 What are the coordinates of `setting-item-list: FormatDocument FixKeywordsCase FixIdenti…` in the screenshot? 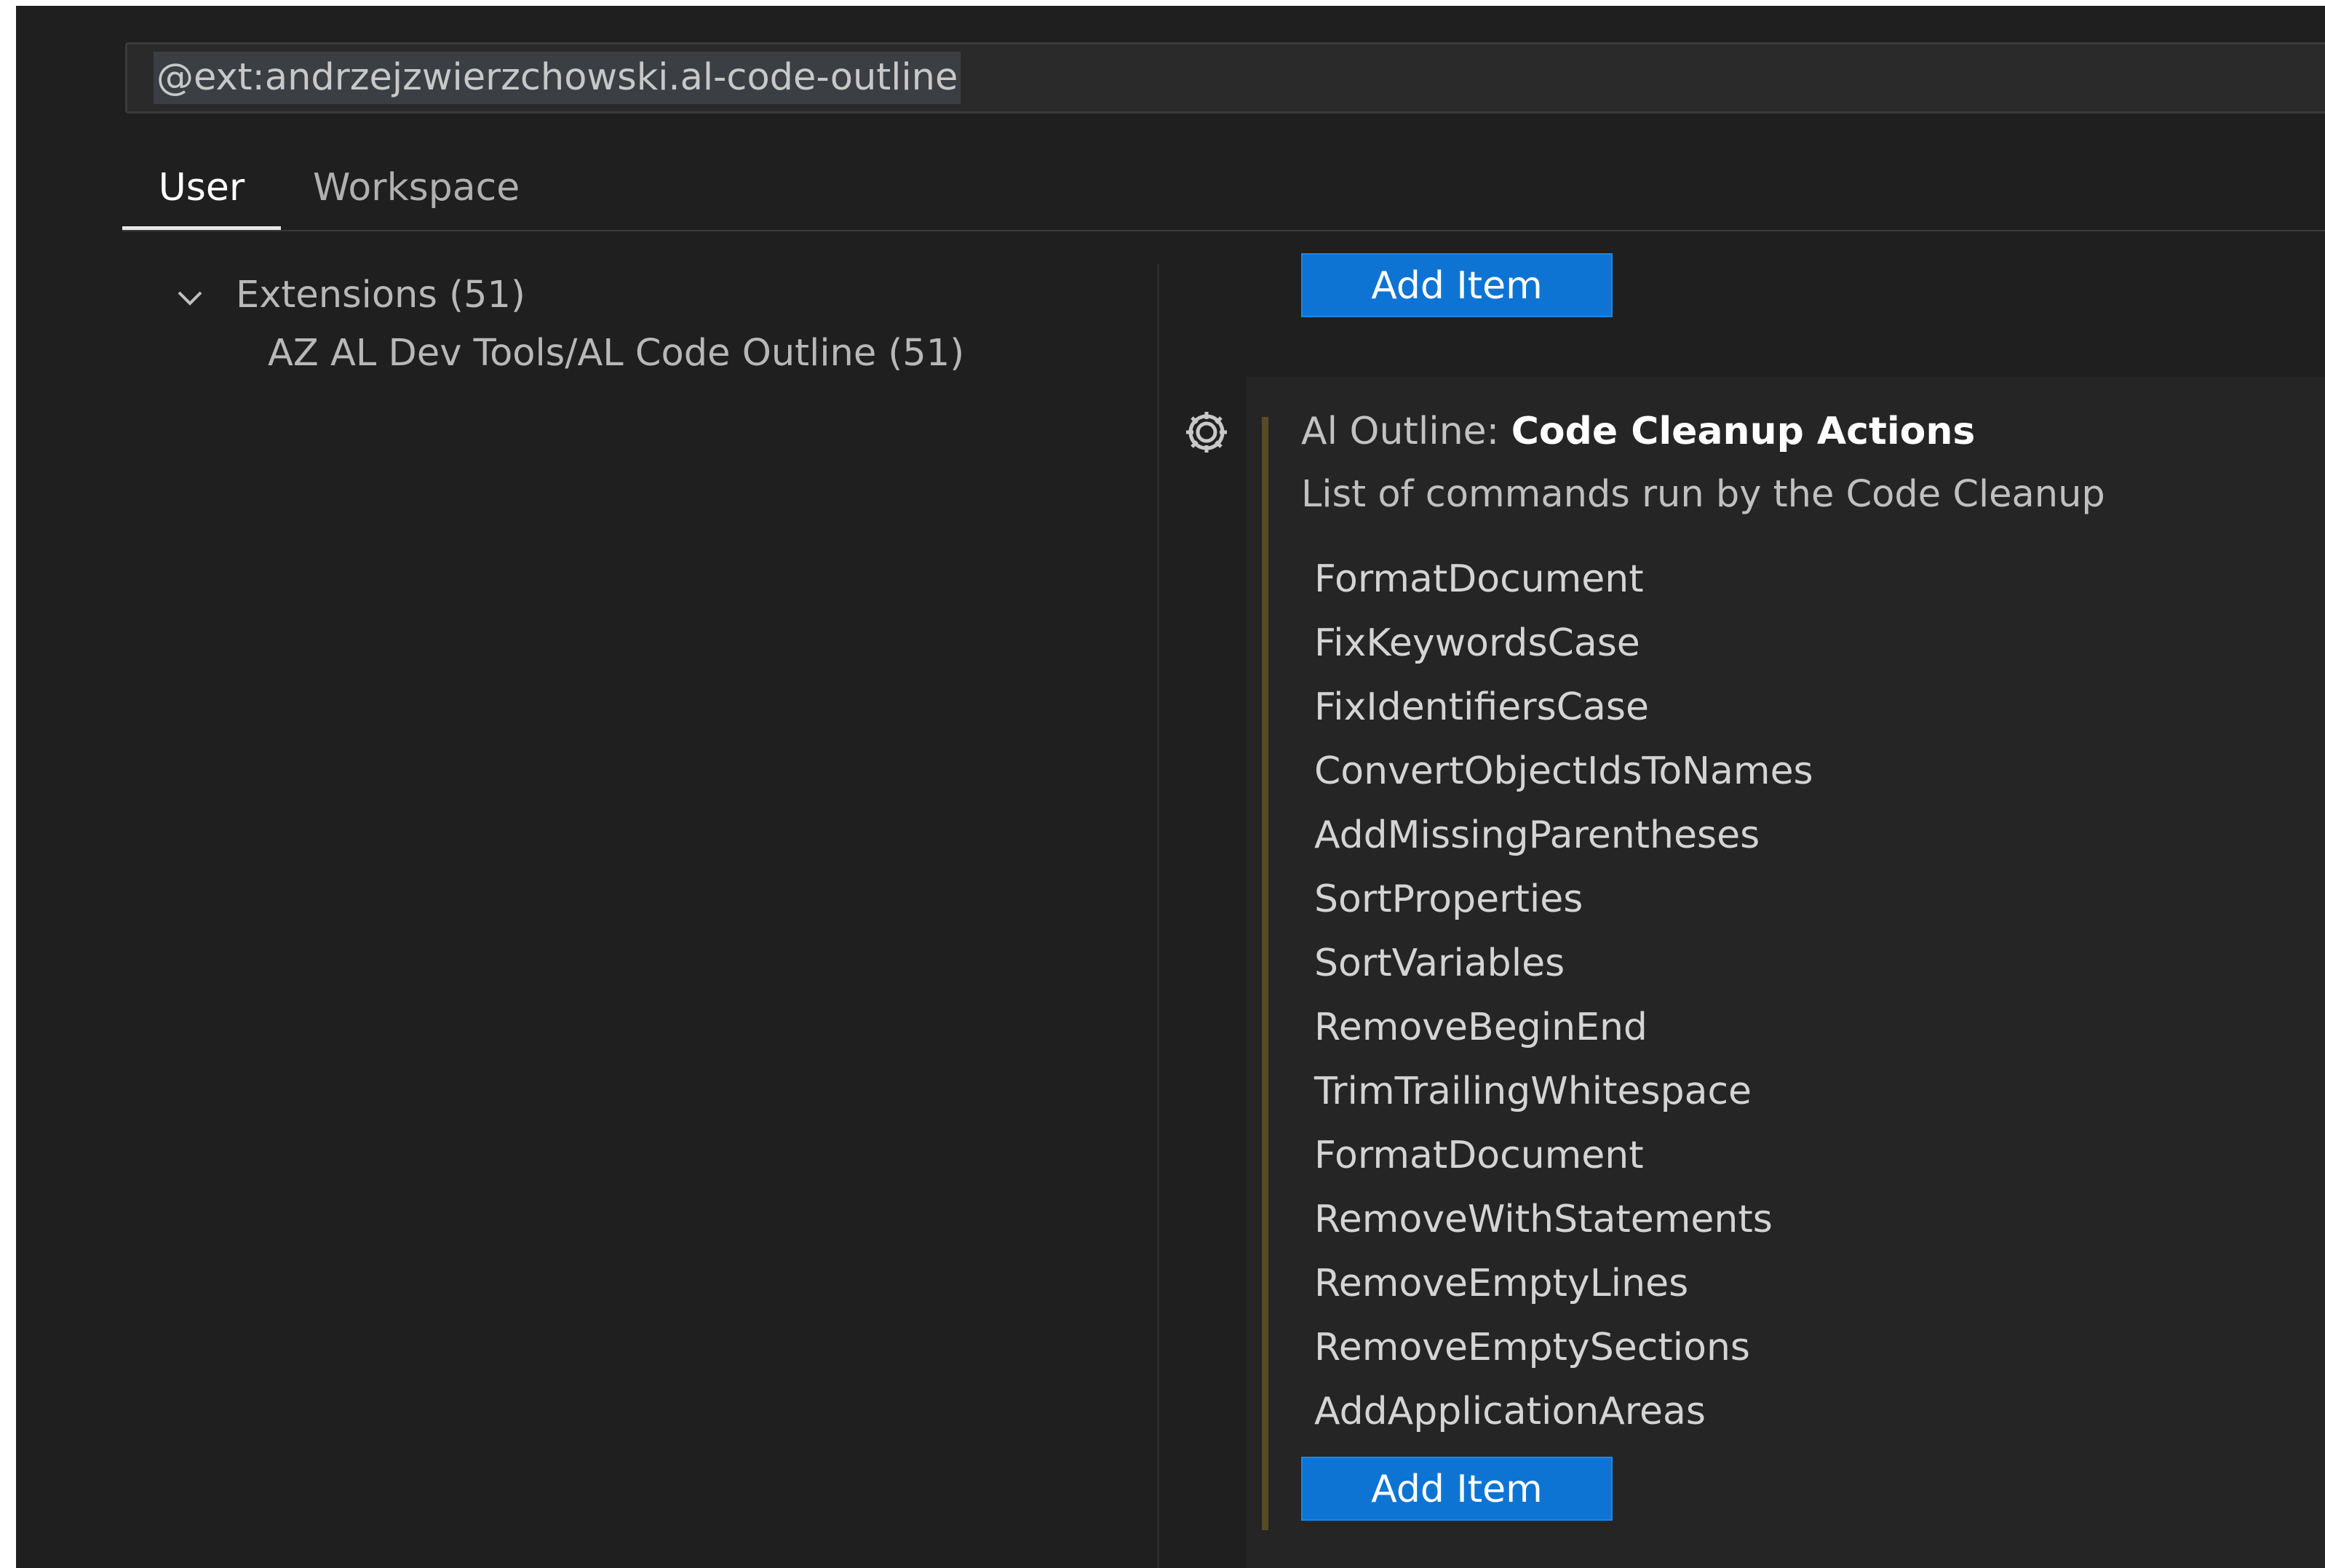 It's located at (1563, 998).